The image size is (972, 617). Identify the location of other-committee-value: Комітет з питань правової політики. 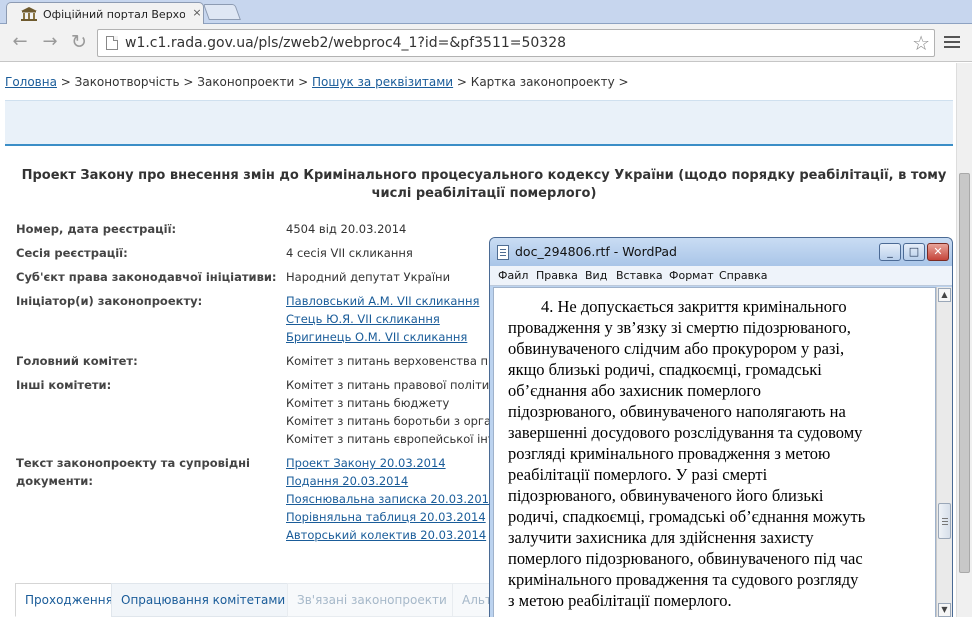
(395, 385).